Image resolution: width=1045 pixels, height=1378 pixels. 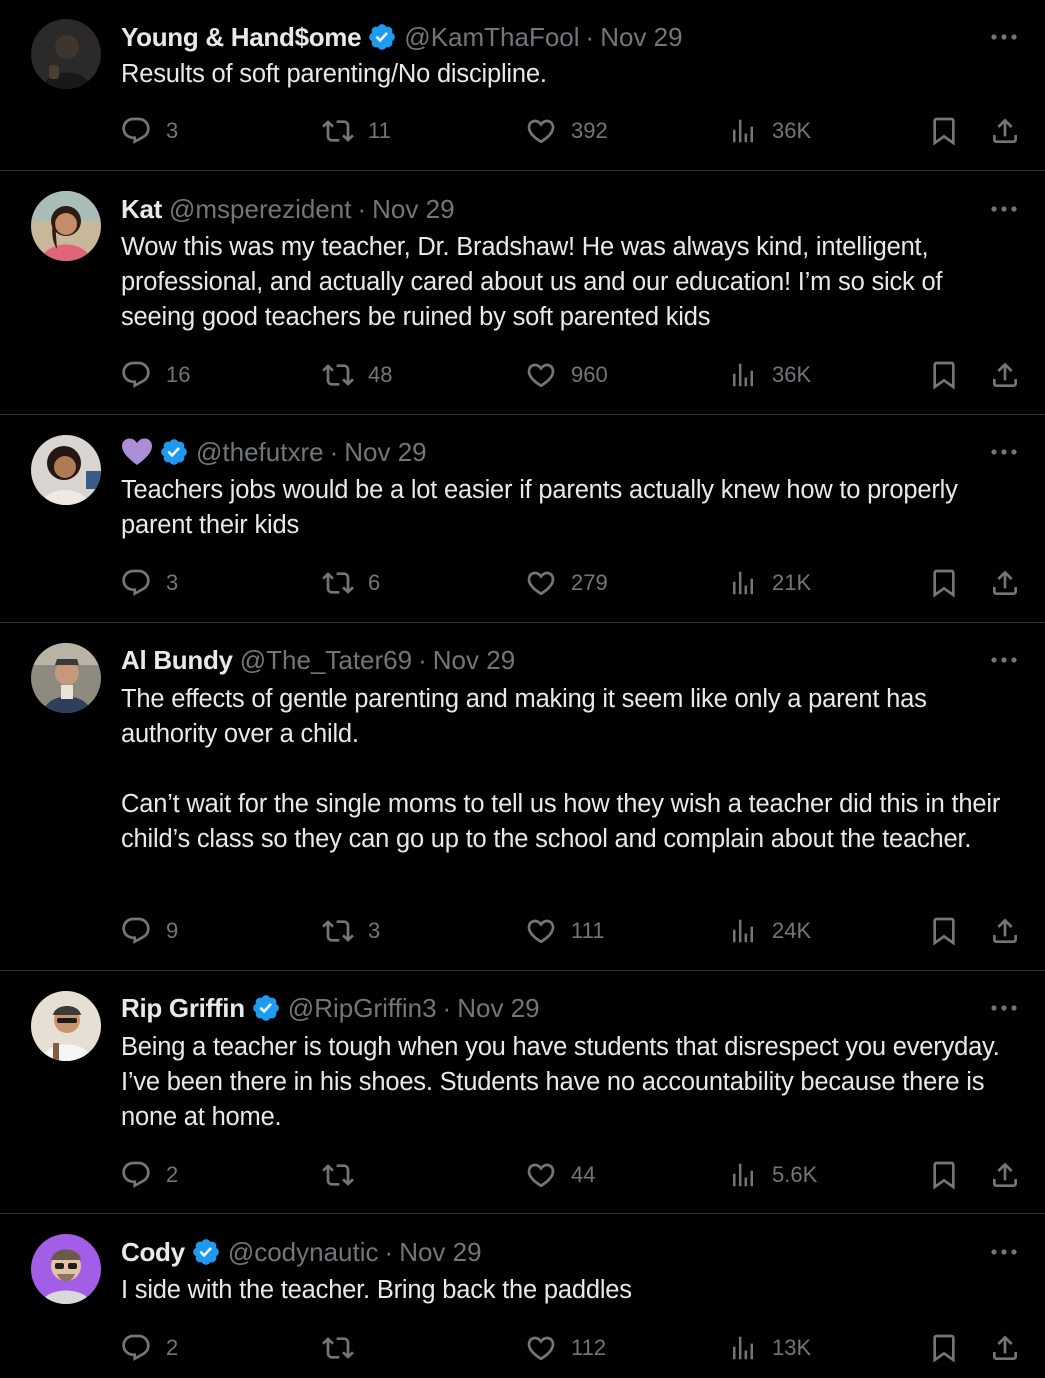 I want to click on display-name: Rip Griffin, so click(x=183, y=1008).